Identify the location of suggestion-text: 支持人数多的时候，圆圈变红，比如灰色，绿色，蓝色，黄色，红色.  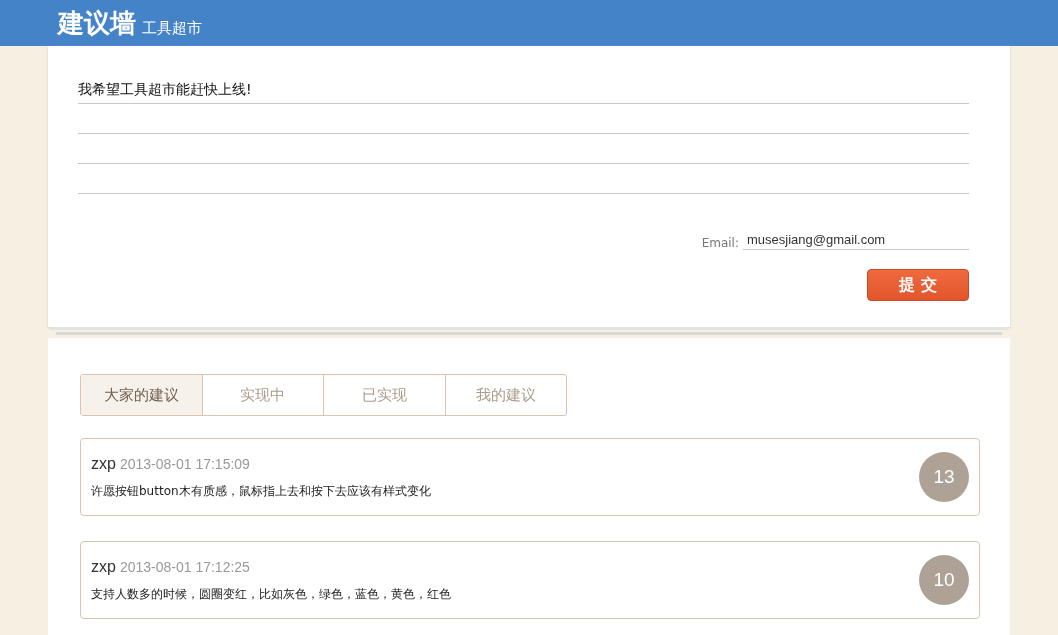
(271, 594).